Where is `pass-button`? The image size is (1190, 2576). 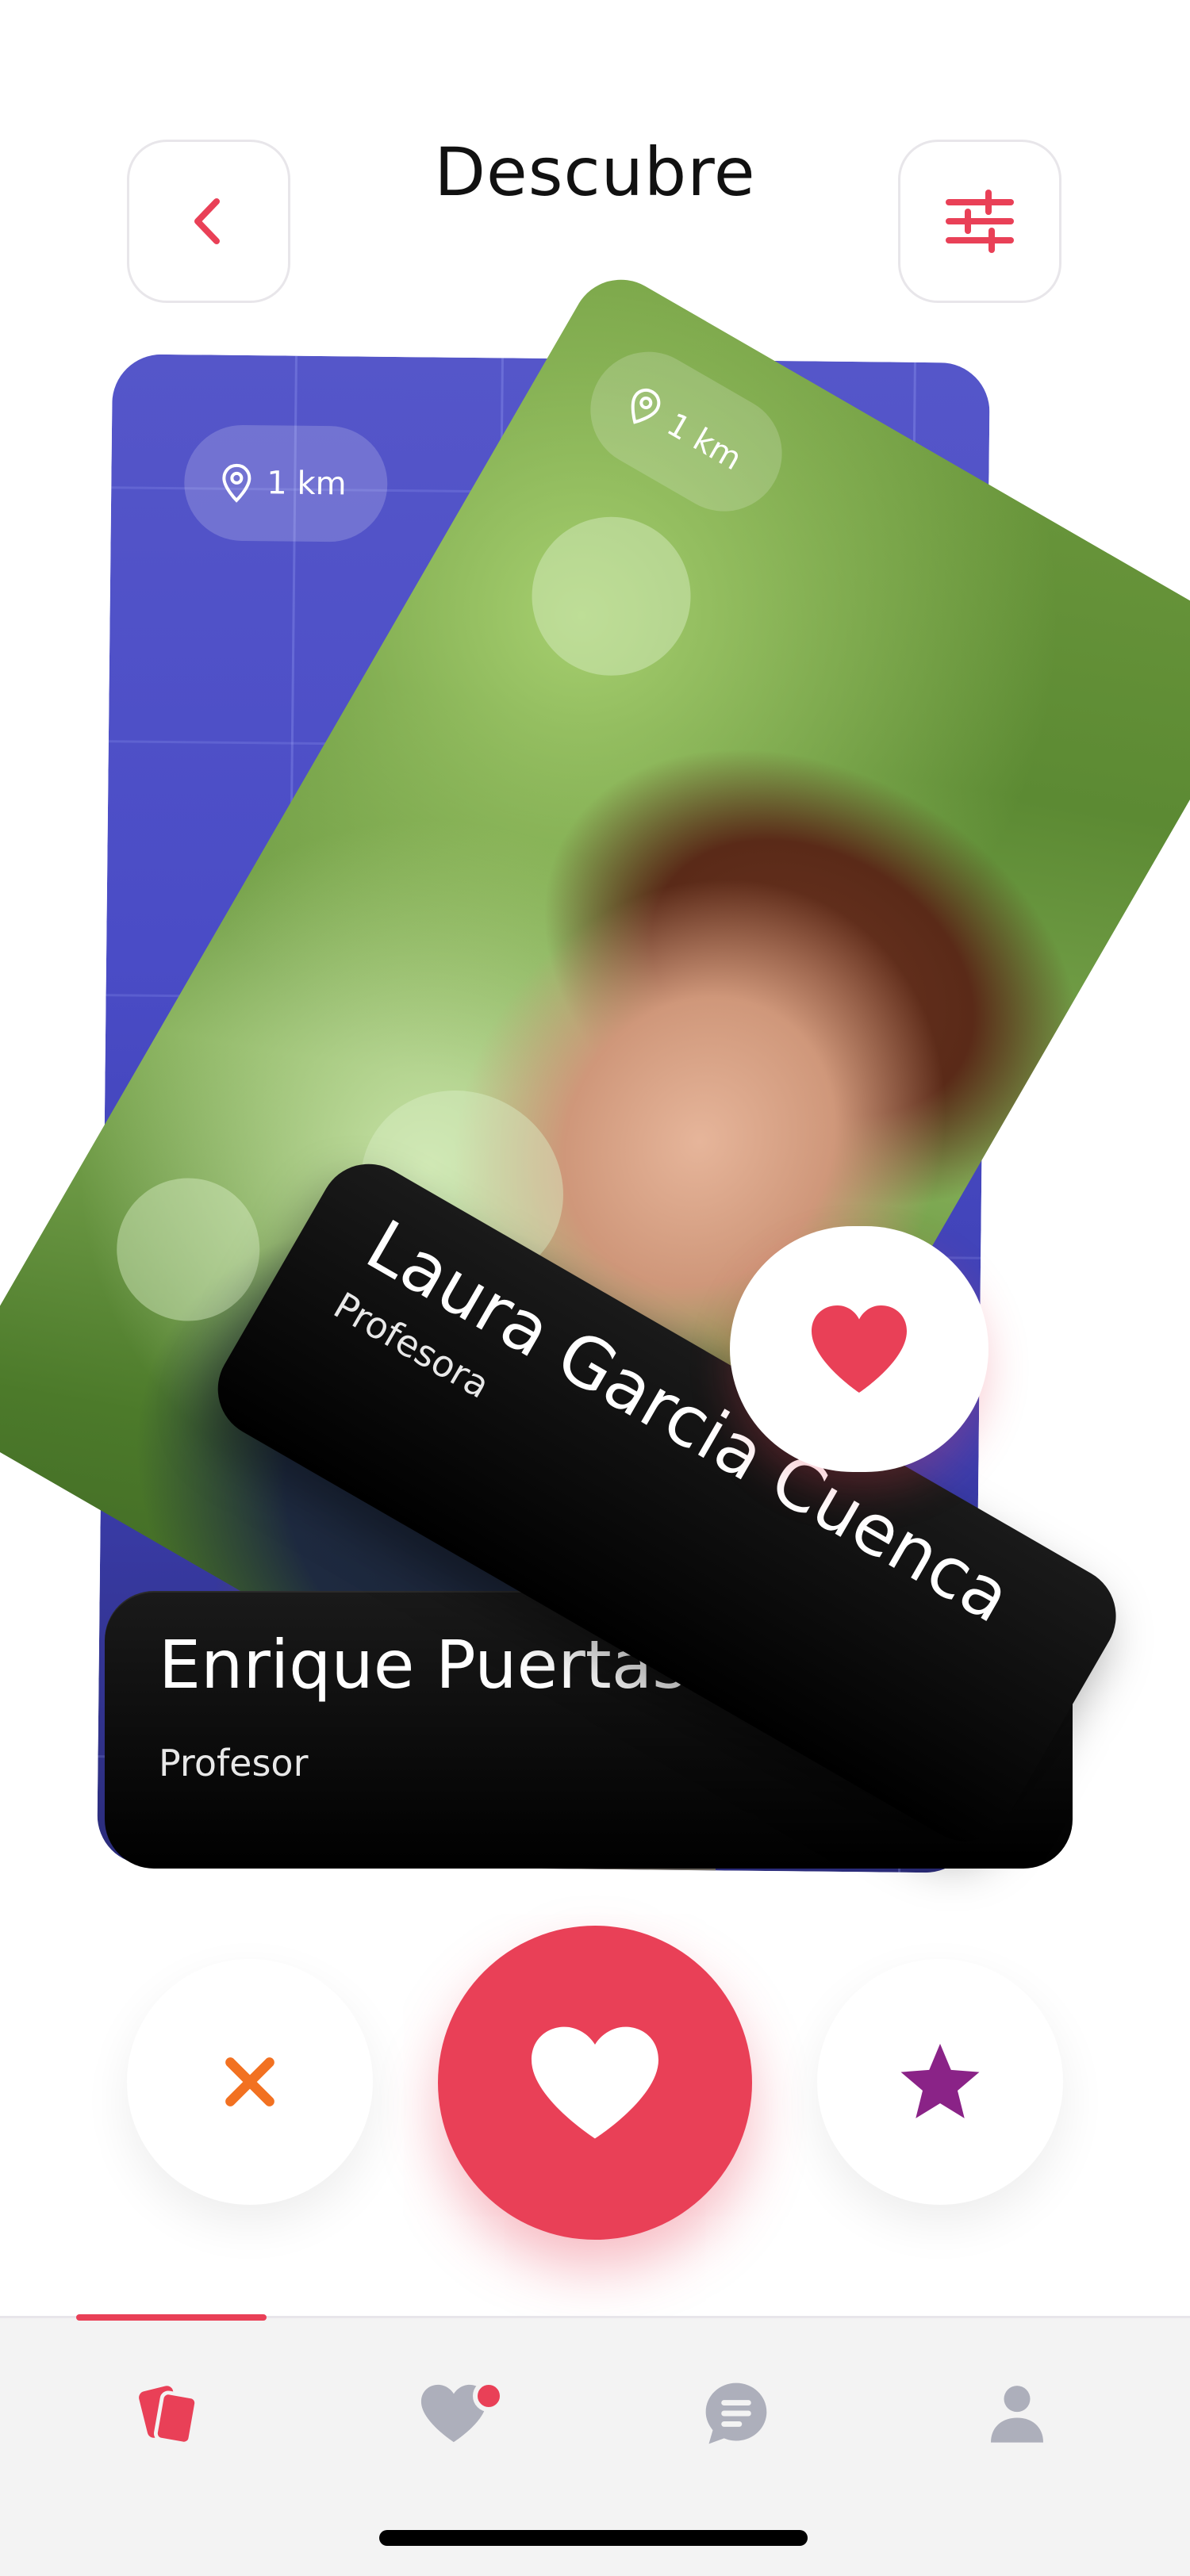
pass-button is located at coordinates (250, 2082).